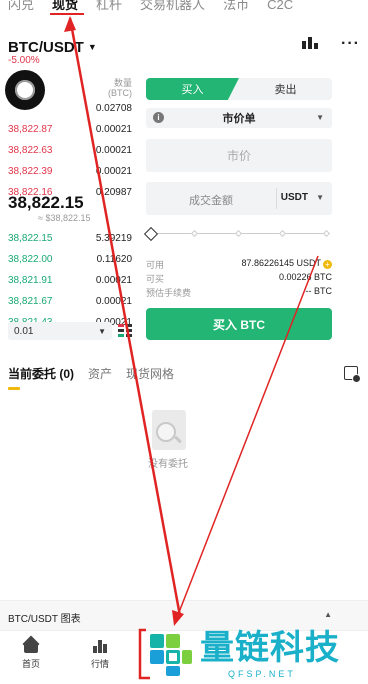 The image size is (368, 684). Describe the element at coordinates (113, 192) in the screenshot. I see `ask-qty: 0.20987` at that location.